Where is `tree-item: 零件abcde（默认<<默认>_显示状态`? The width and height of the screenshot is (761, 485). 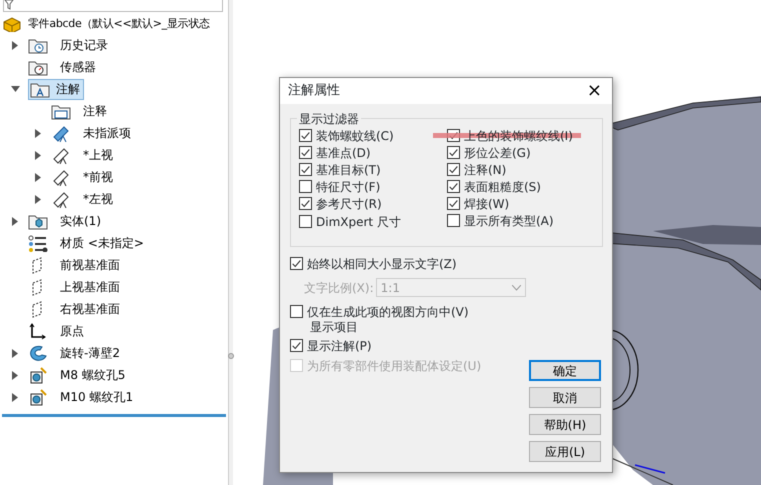 tree-item: 零件abcde（默认<<默认>_显示状态 is located at coordinates (119, 23).